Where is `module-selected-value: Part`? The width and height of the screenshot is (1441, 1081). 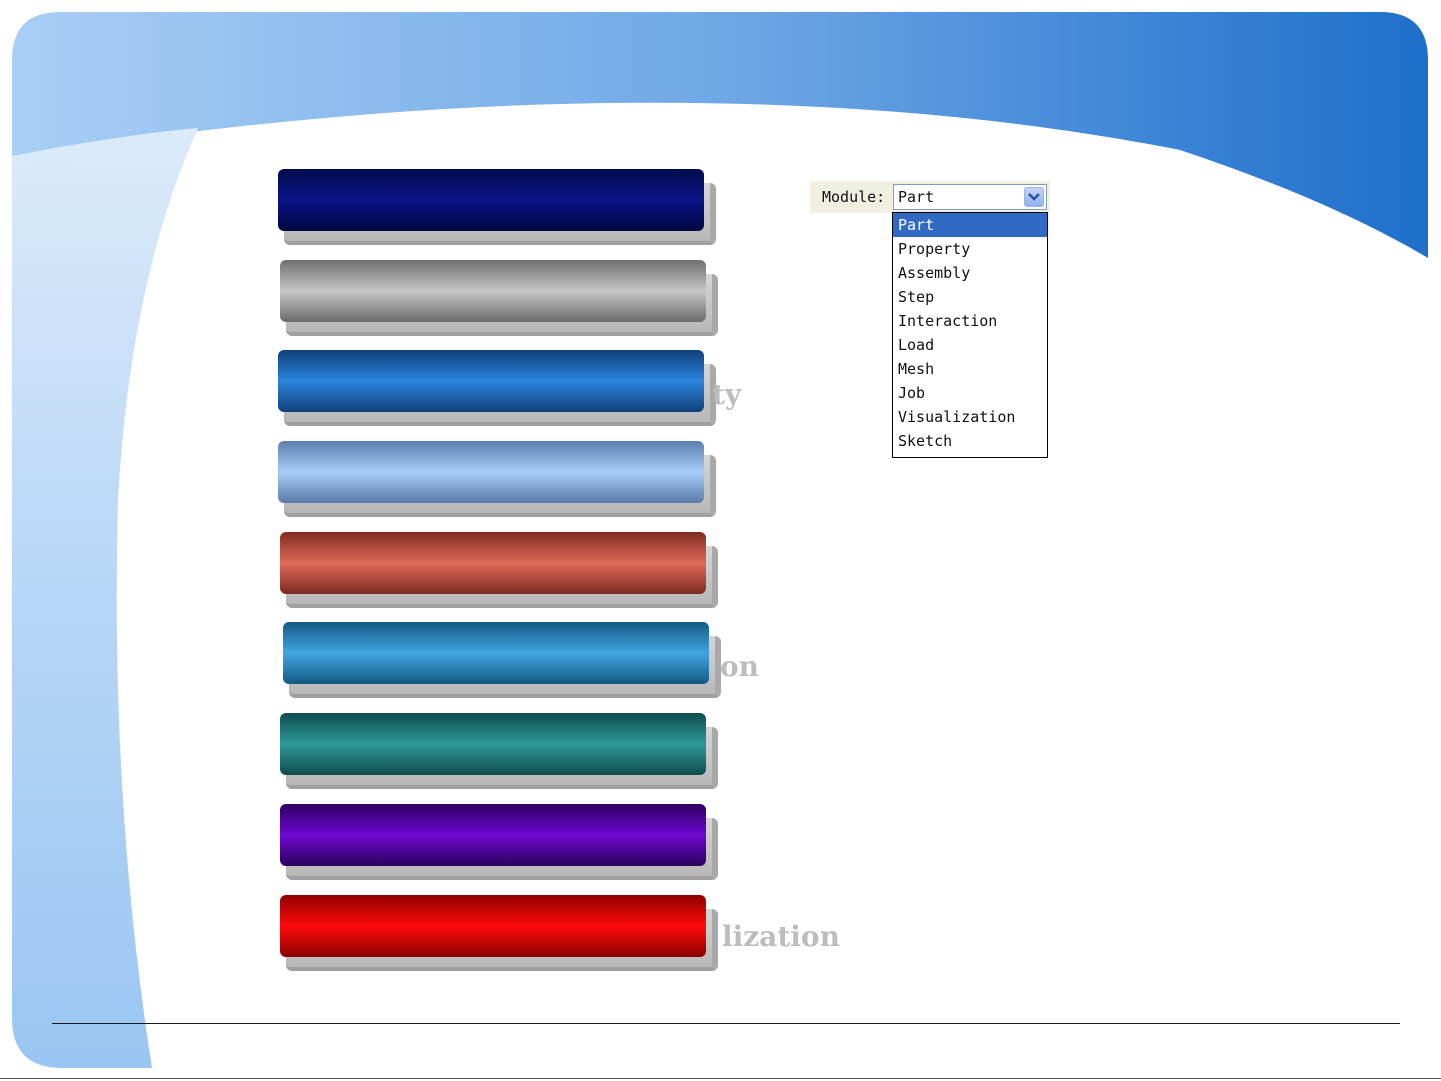
module-selected-value: Part is located at coordinates (916, 197).